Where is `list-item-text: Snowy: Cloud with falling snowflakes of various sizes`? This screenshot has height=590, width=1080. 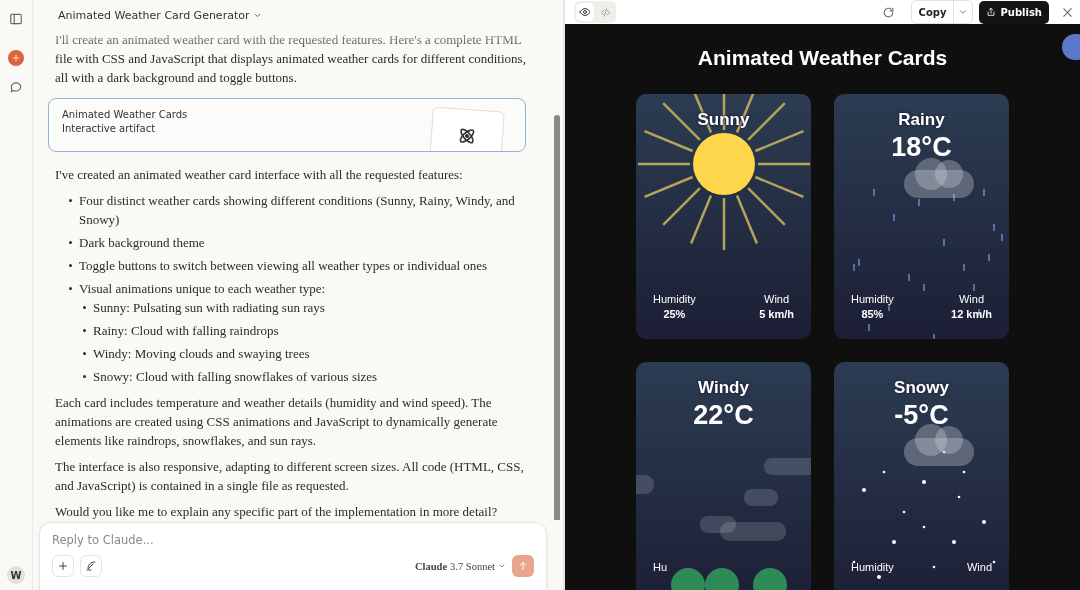
list-item-text: Snowy: Cloud with falling snowflakes of various sizes is located at coordinates (235, 377).